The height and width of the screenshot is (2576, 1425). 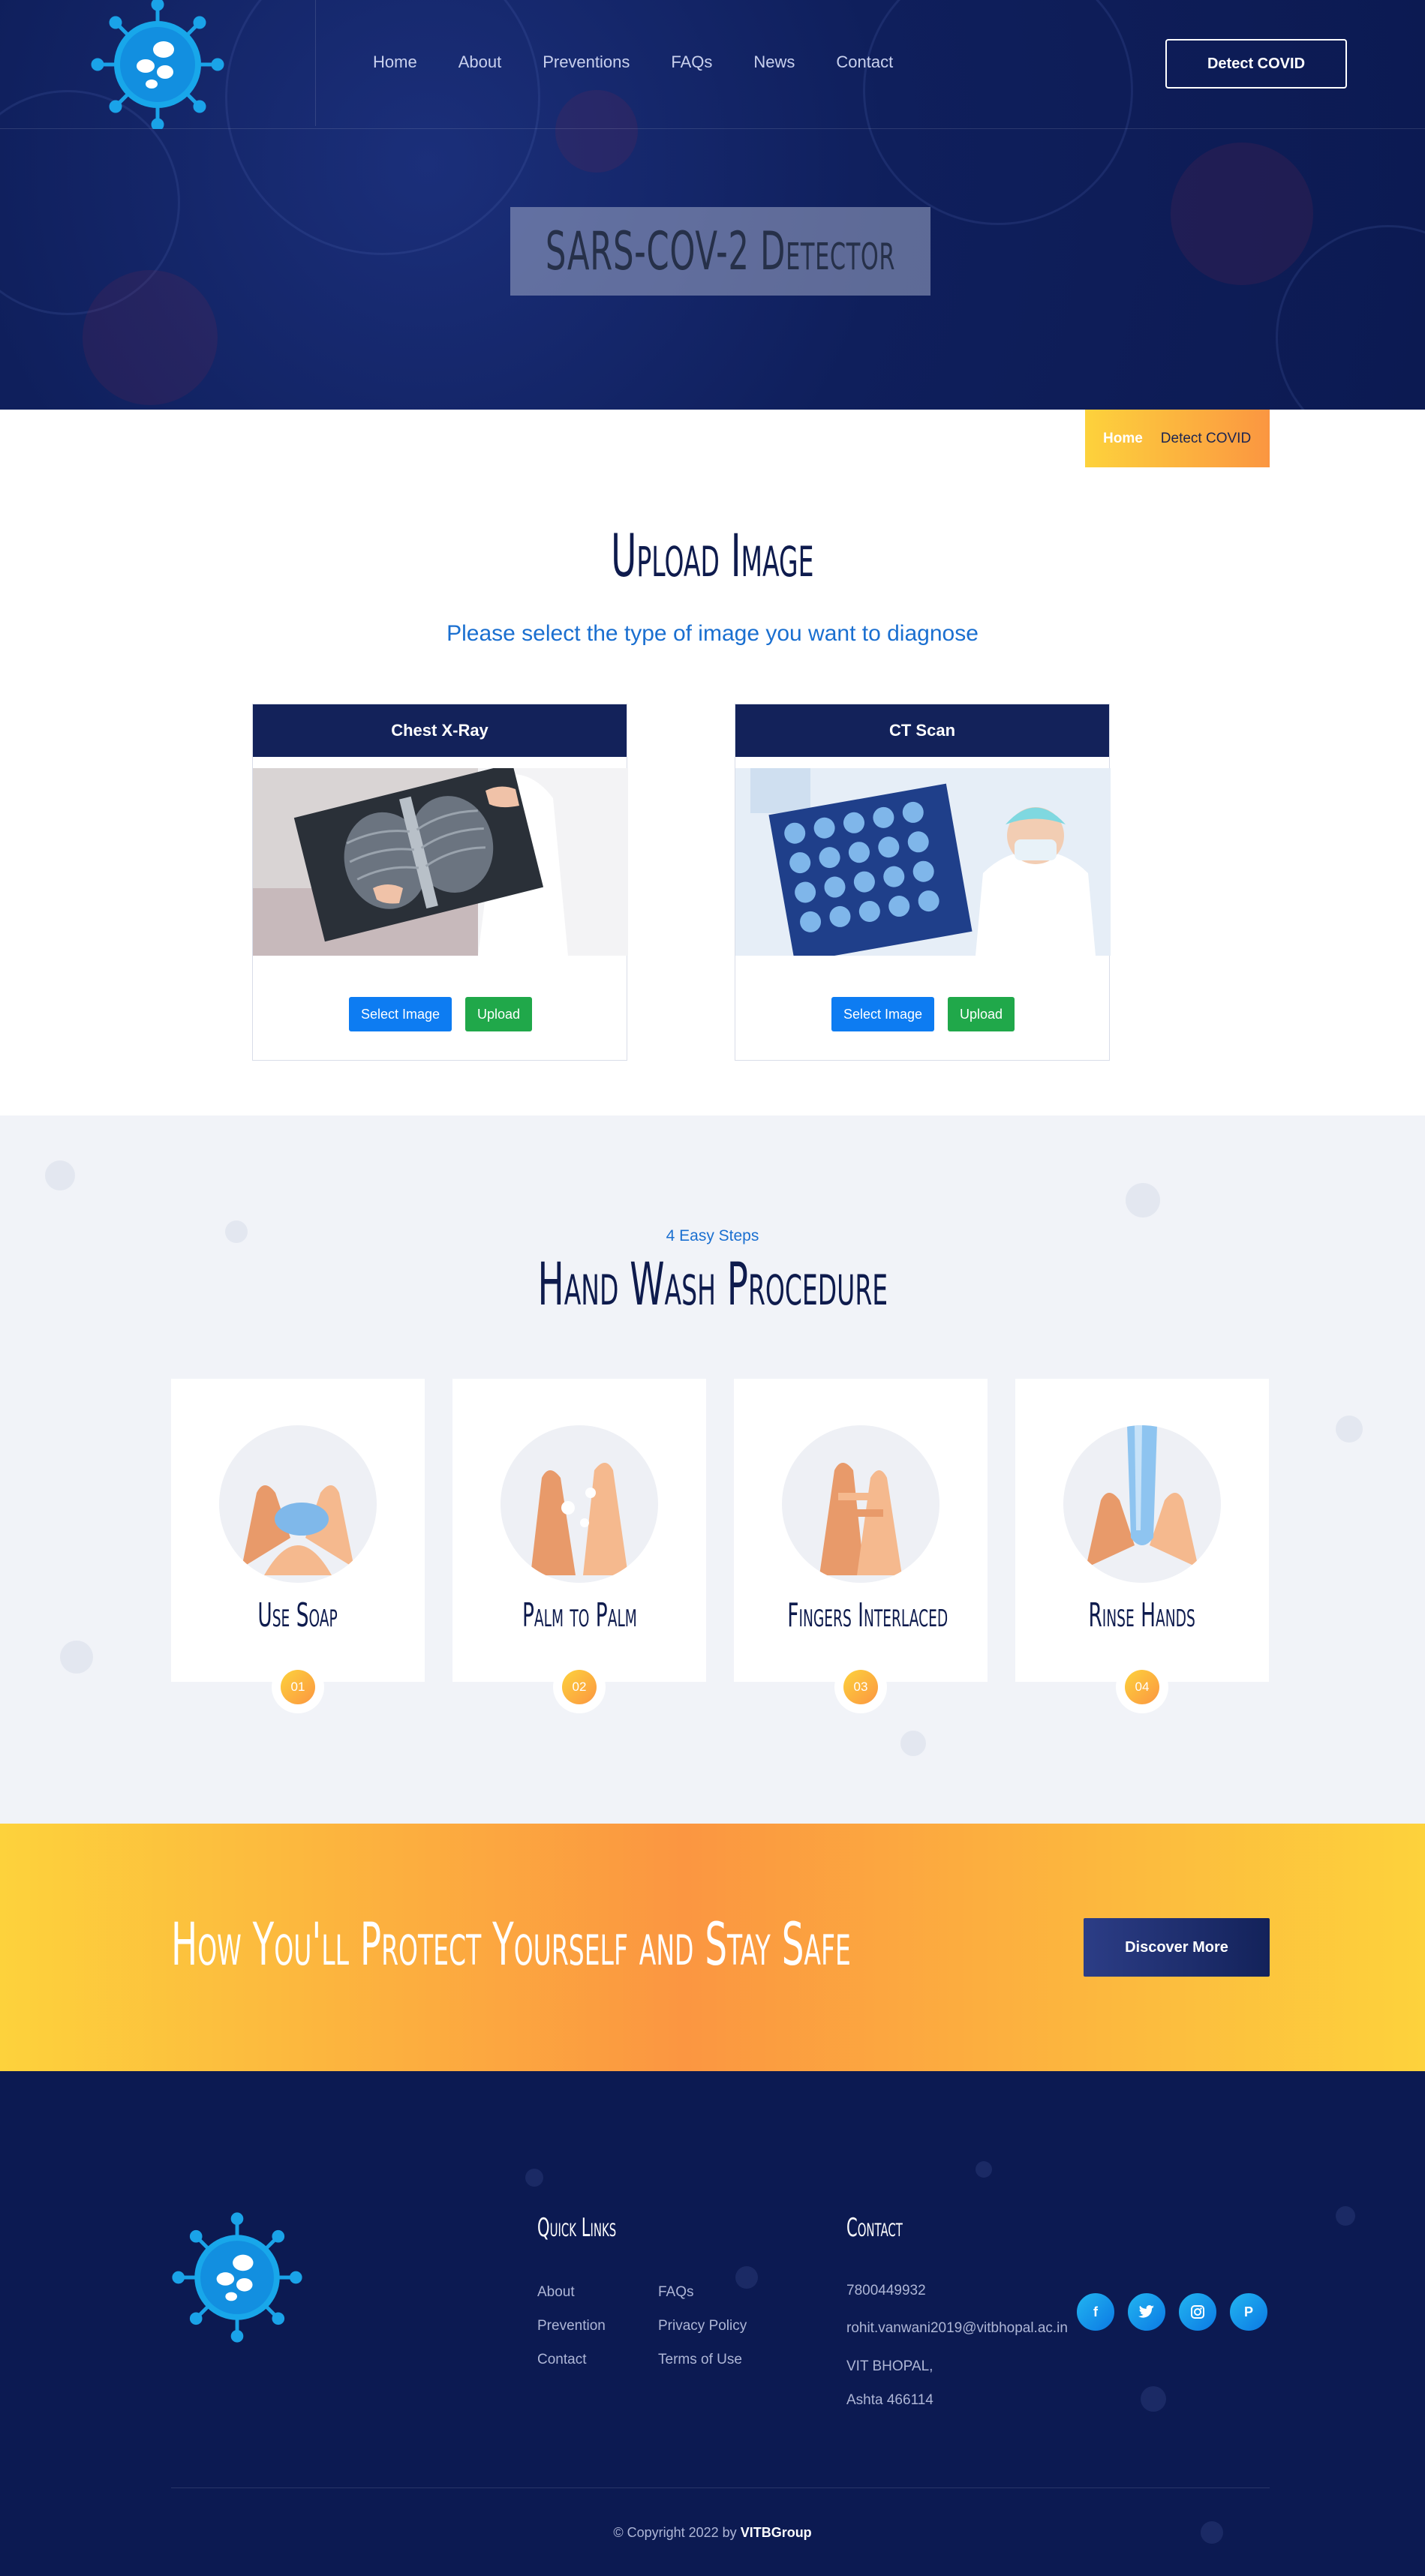 I want to click on copyright-text: © Copyright 2022 by, so click(x=675, y=2532).